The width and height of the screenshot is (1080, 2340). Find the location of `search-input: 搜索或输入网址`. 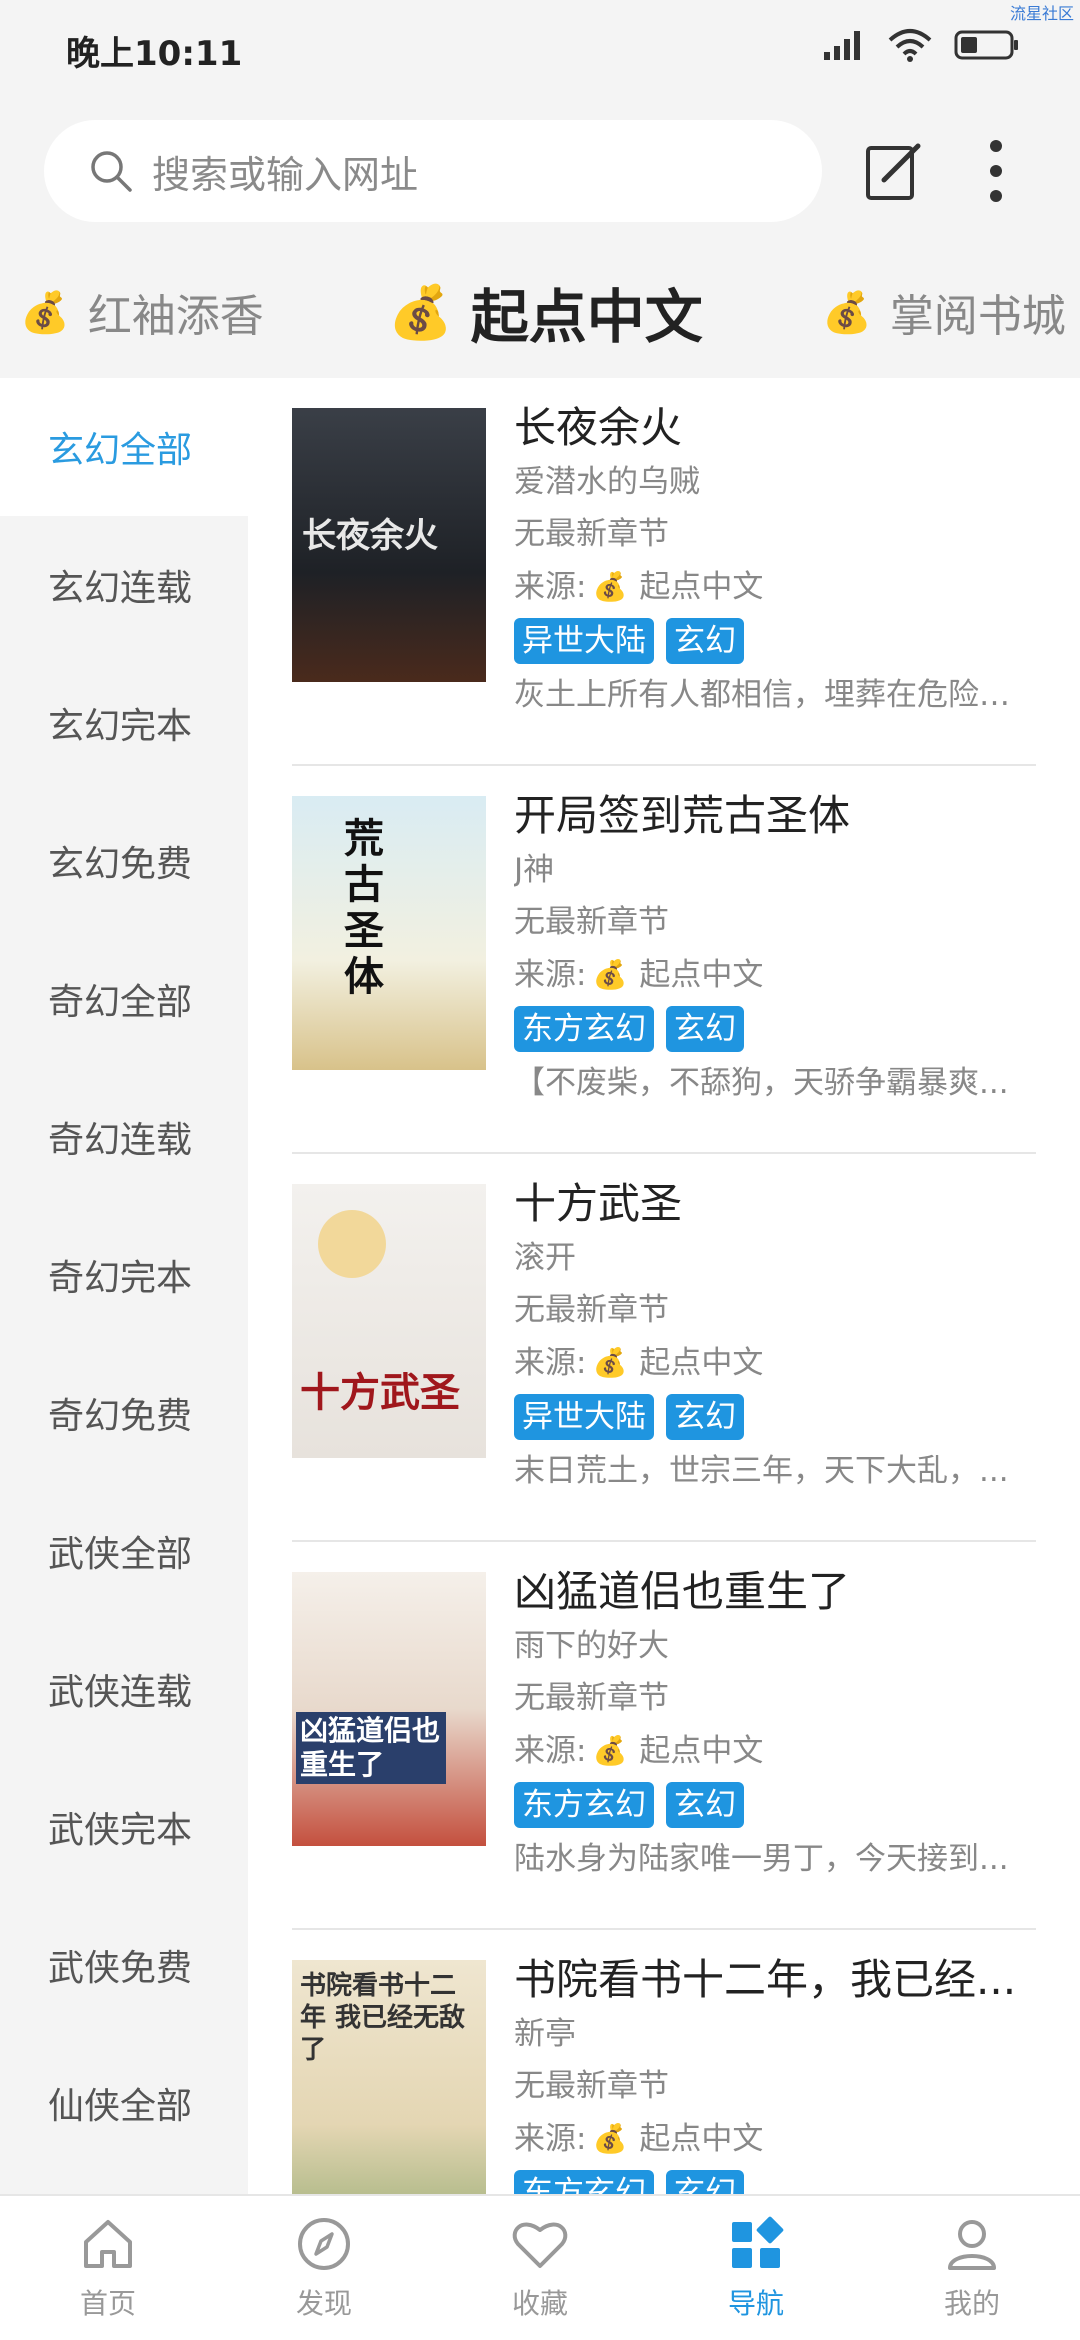

search-input: 搜索或输入网址 is located at coordinates (433, 171).